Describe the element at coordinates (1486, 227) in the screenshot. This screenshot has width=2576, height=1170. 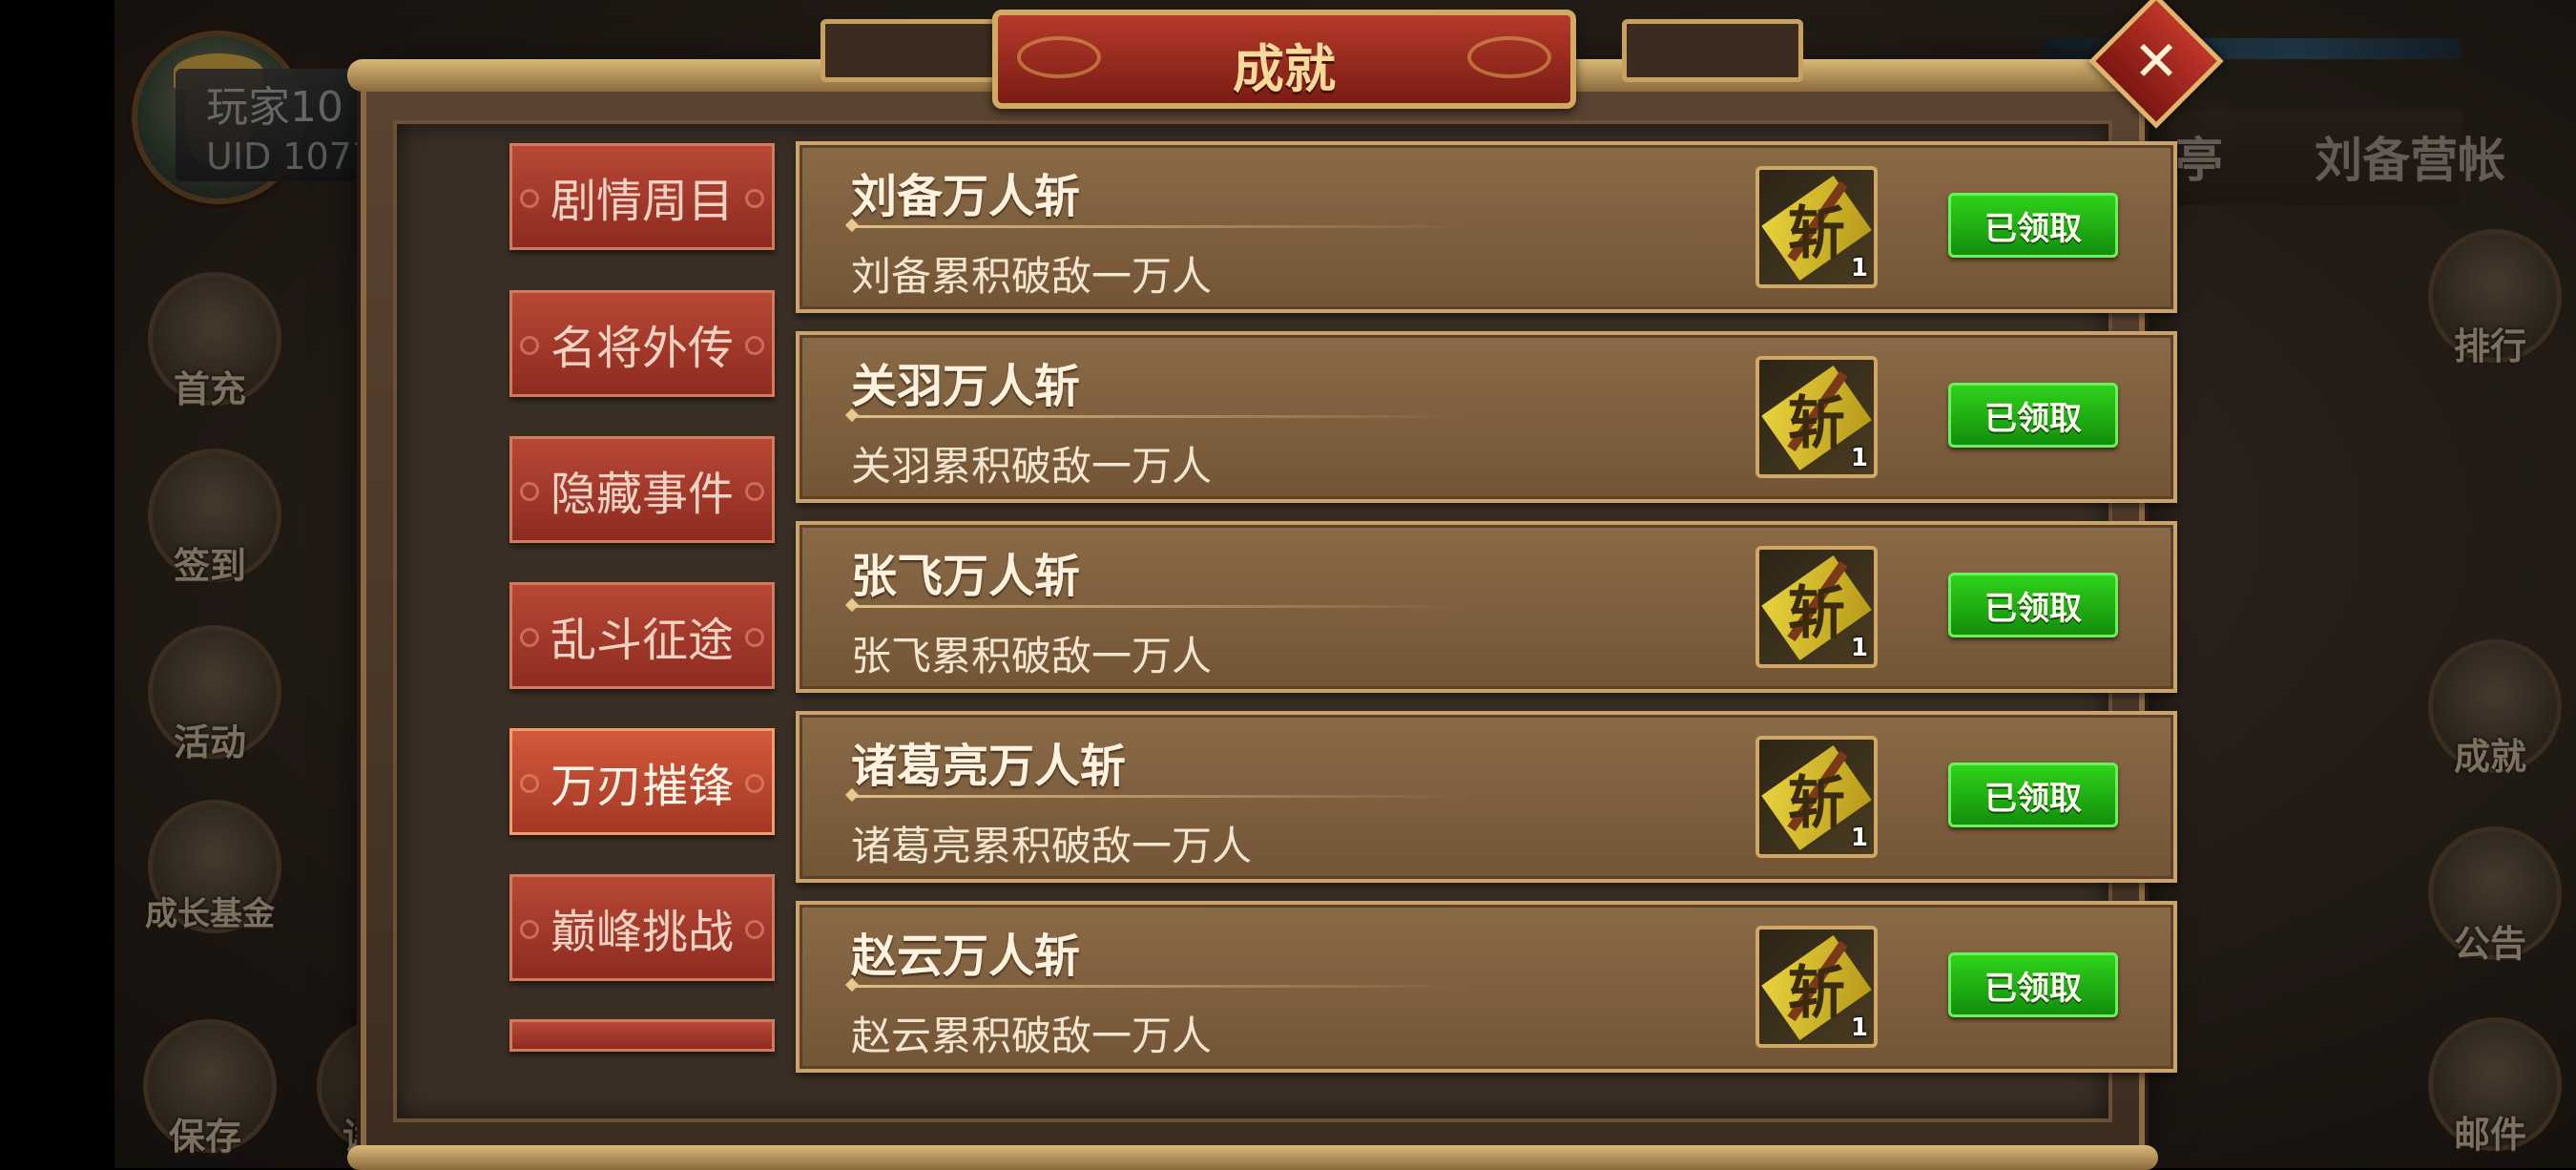
I see `achievement-row: 刘备万人斩 刘备累积破敌一万人 斩 1 已领取` at that location.